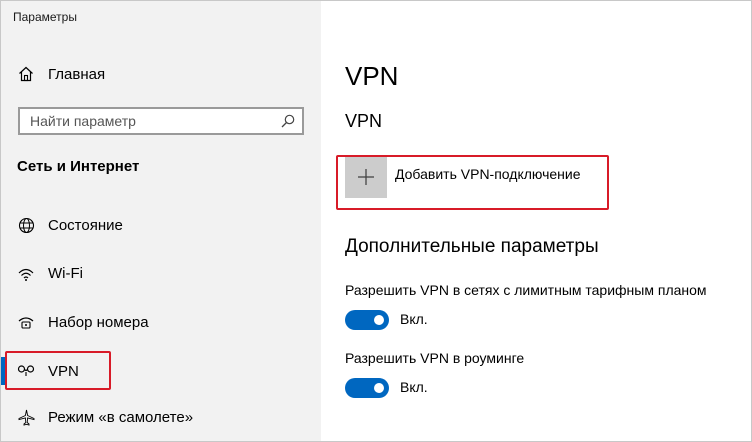  I want to click on section-title: VPN, so click(364, 121).